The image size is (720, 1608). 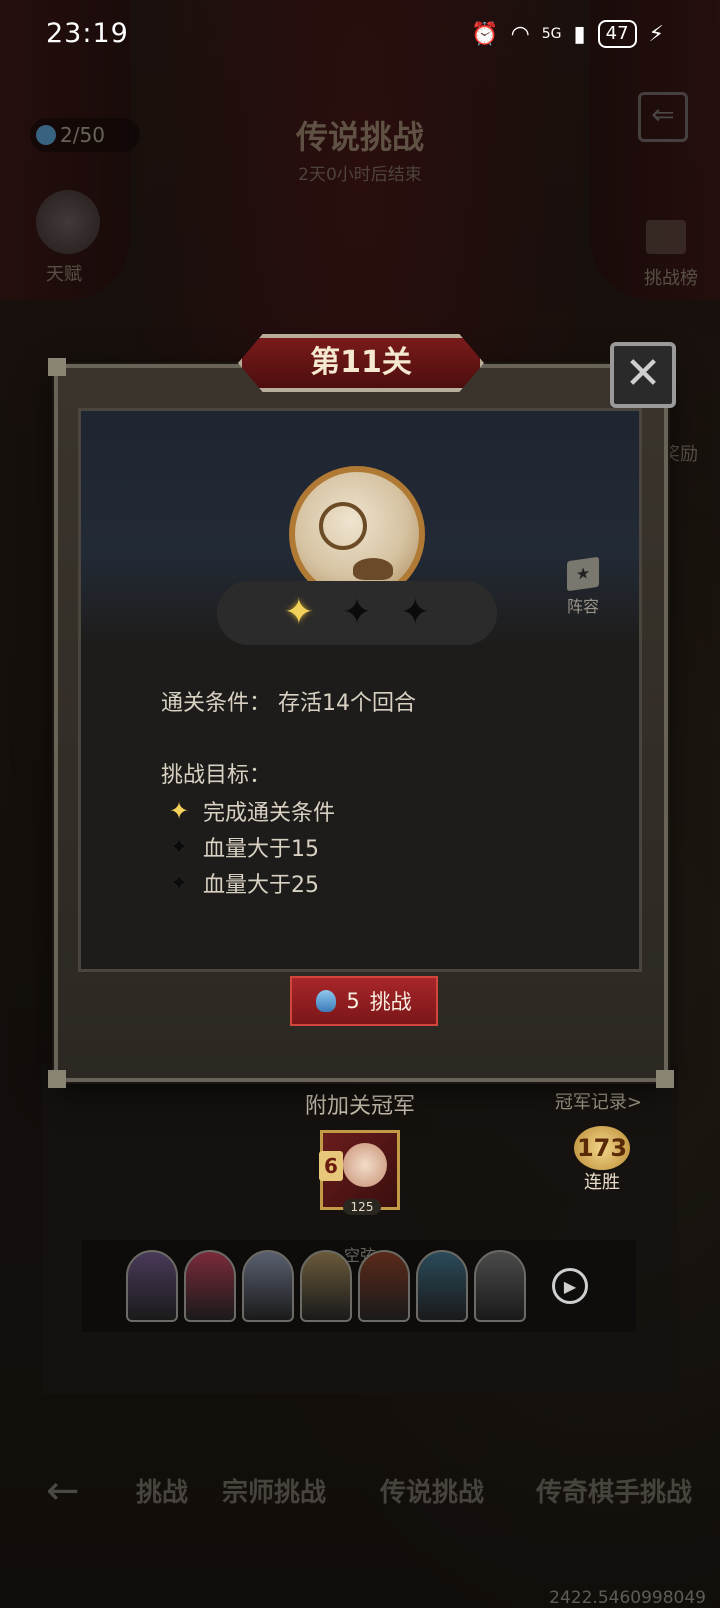 I want to click on wifi-icon: ◠, so click(x=520, y=34).